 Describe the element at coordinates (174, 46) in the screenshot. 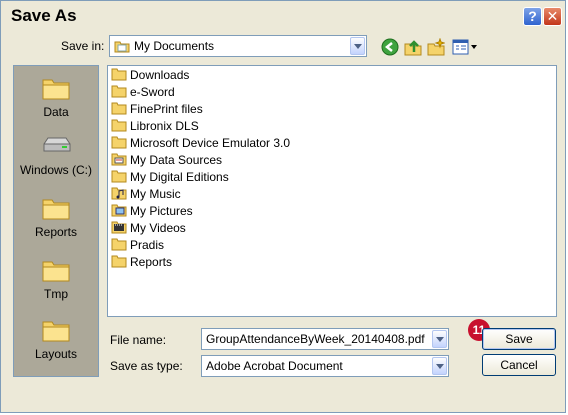

I see `save-in-value: My Documents` at that location.